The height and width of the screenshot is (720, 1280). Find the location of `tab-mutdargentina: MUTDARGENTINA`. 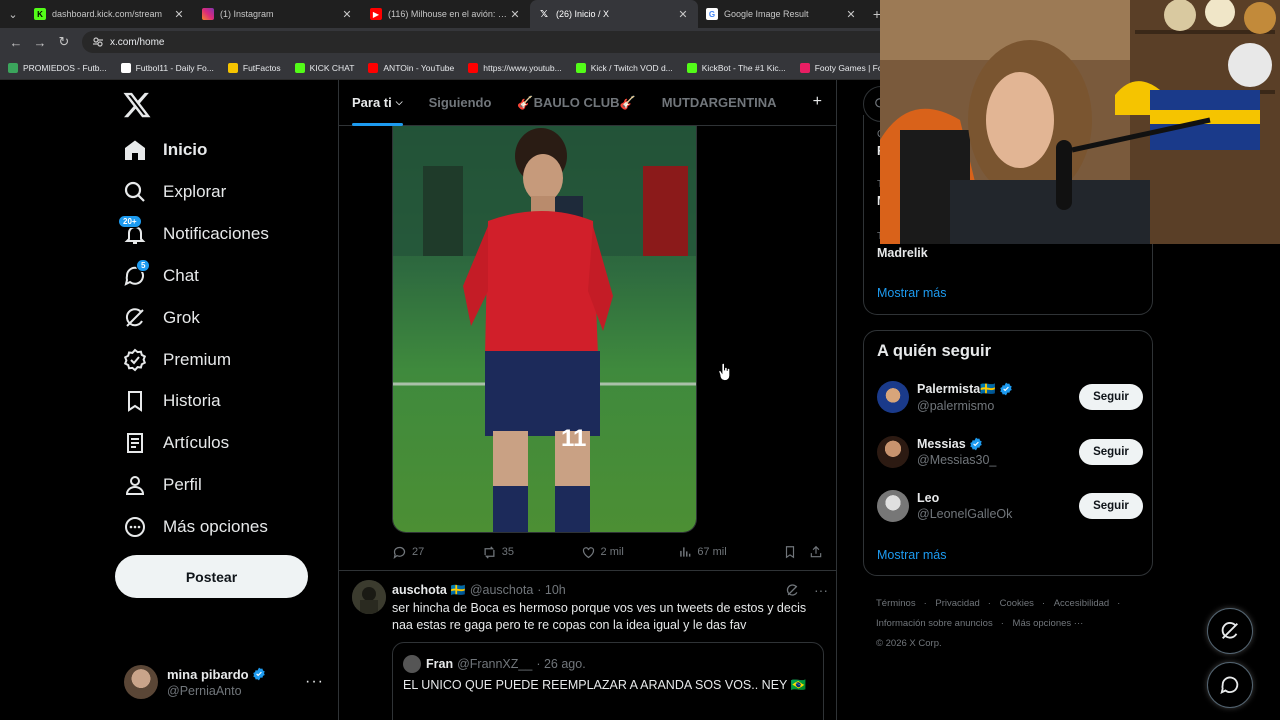

tab-mutdargentina: MUTDARGENTINA is located at coordinates (719, 103).